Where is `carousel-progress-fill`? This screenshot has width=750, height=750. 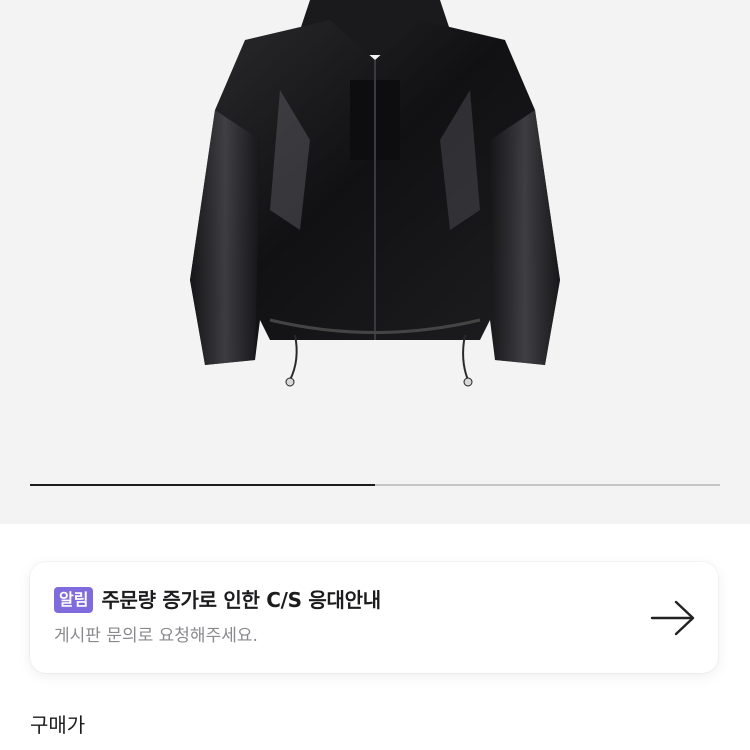
carousel-progress-fill is located at coordinates (202, 485).